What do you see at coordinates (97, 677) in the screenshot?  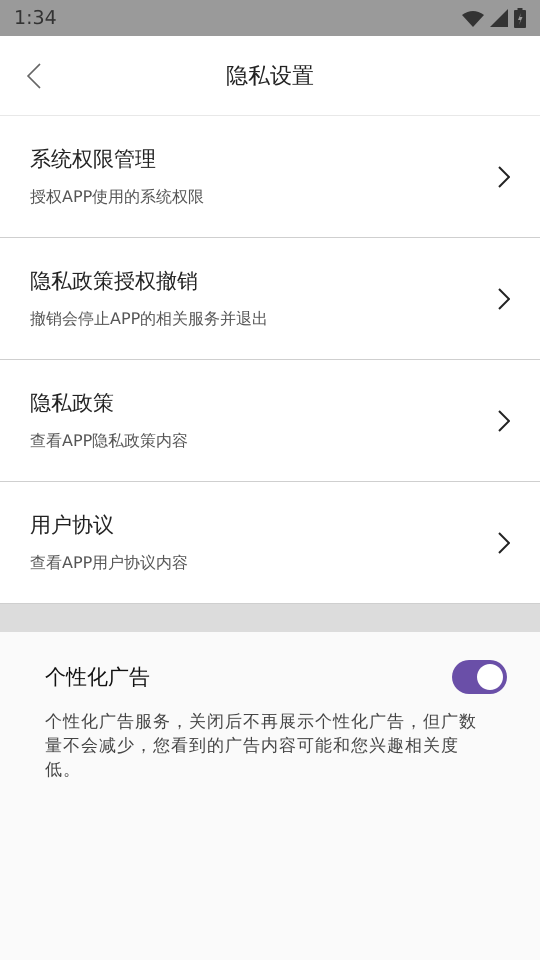 I see `setting-title: 个性化广告` at bounding box center [97, 677].